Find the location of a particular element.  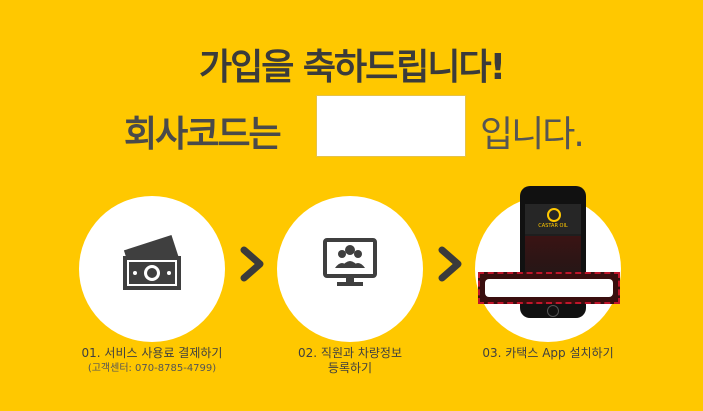

step-2-label-line1: 02. 직원과 차량정보 is located at coordinates (350, 353).